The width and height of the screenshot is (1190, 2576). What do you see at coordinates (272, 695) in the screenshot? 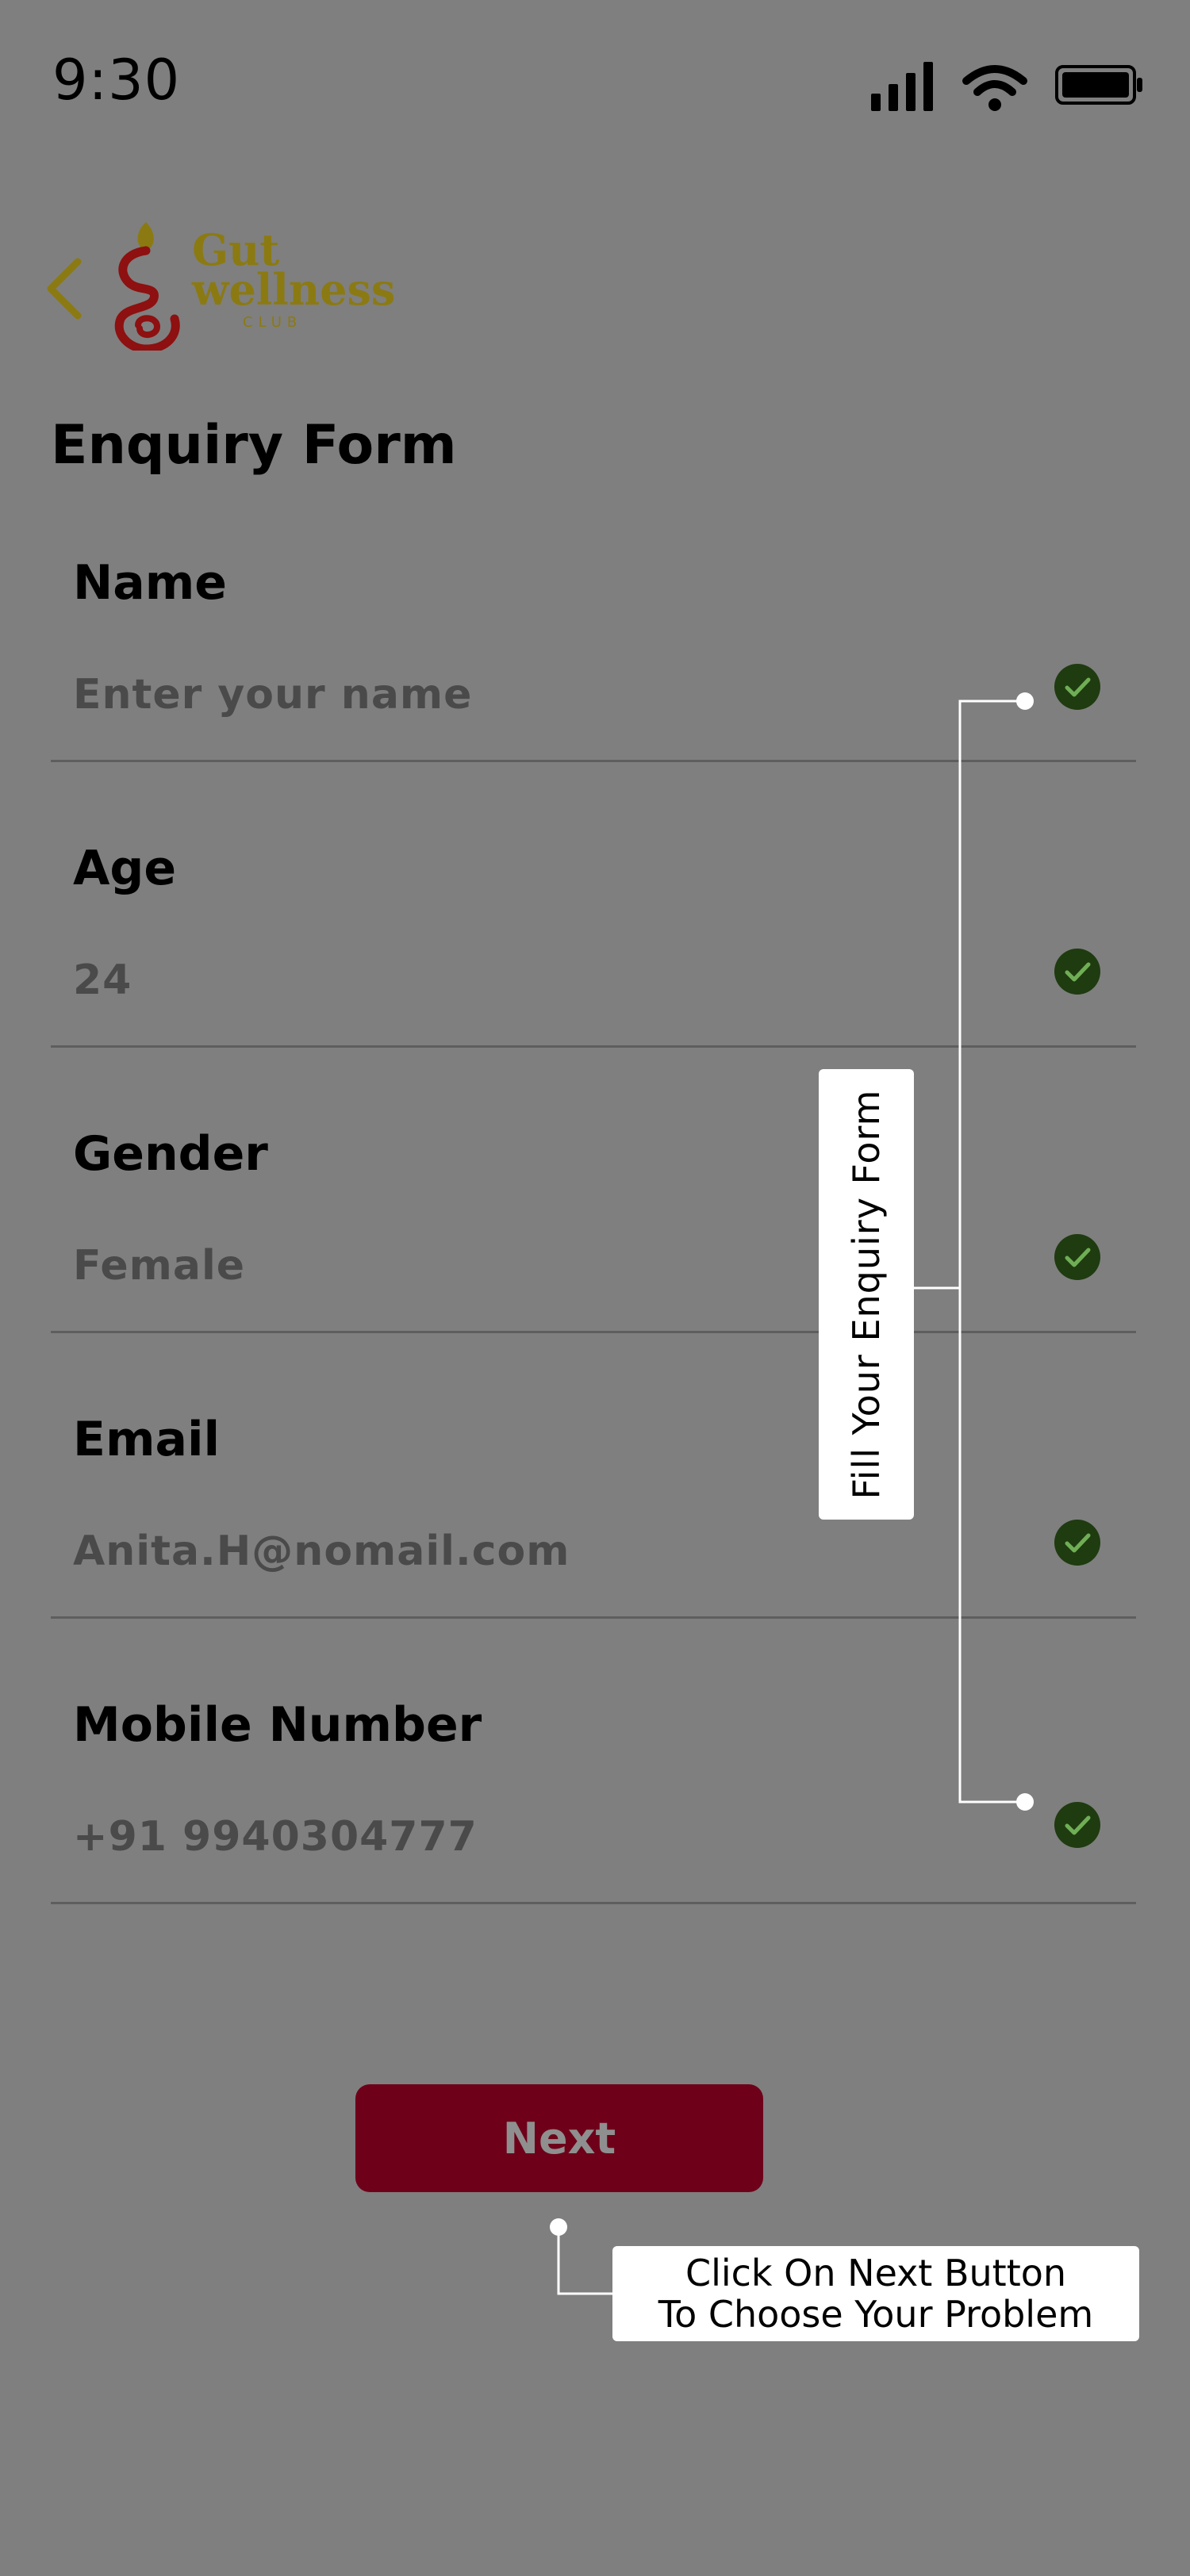
I see `name-input: Enter your name` at bounding box center [272, 695].